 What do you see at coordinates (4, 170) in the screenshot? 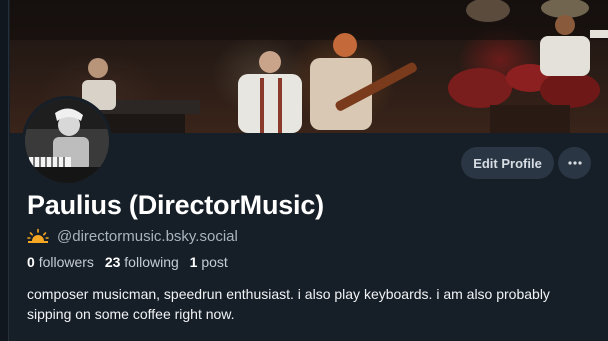
I see `left-divider` at bounding box center [4, 170].